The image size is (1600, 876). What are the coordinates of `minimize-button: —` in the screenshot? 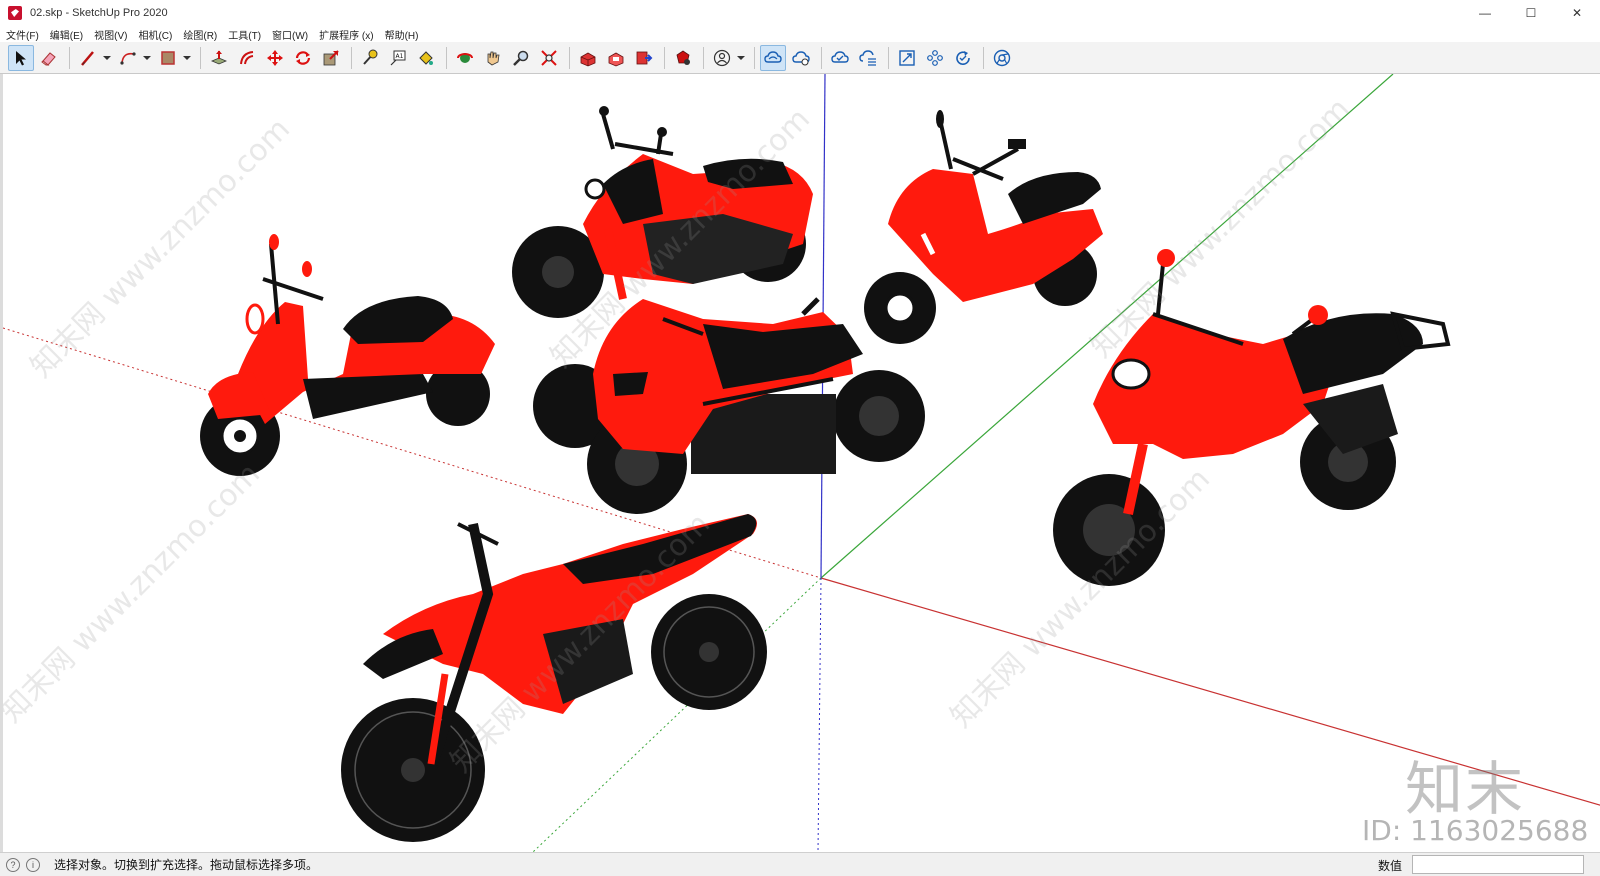 It's located at (1485, 13).